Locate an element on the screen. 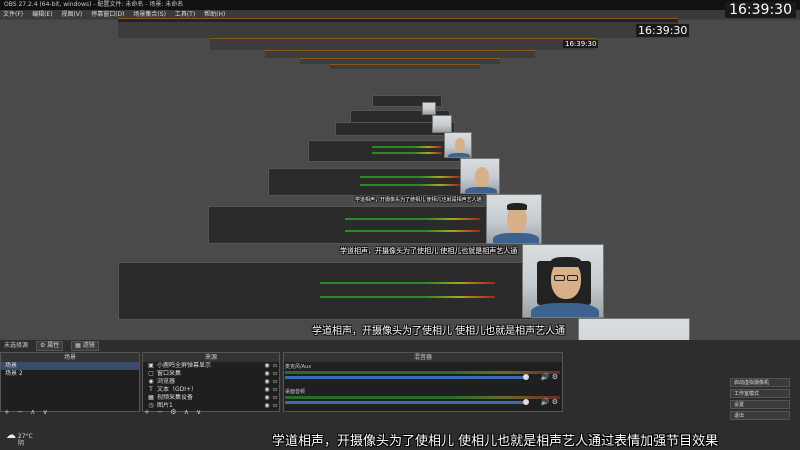  sources-title: 来源 is located at coordinates (211, 357).